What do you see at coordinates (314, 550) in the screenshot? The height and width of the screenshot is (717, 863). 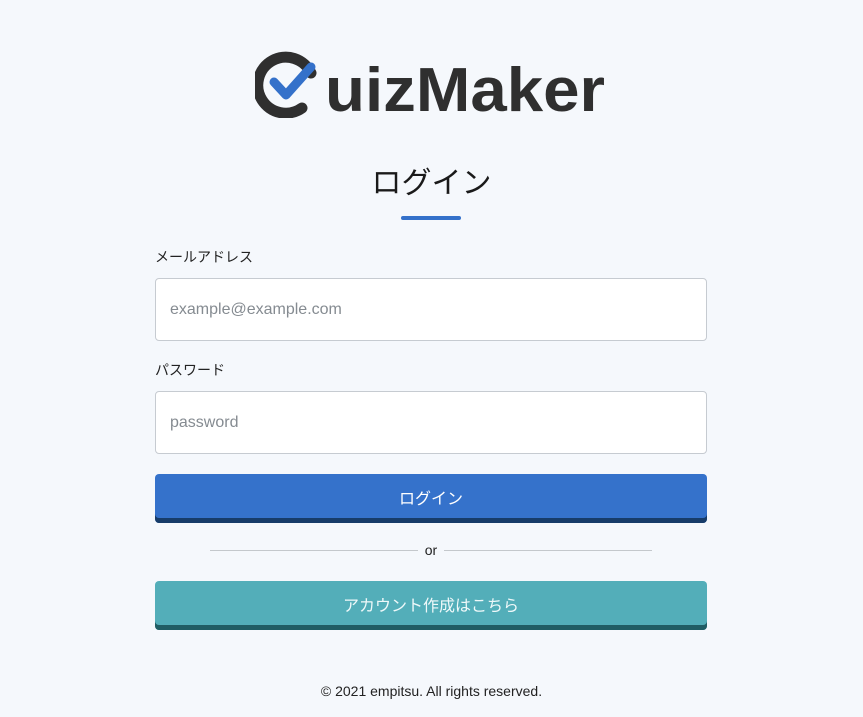 I see `divider-line-left` at bounding box center [314, 550].